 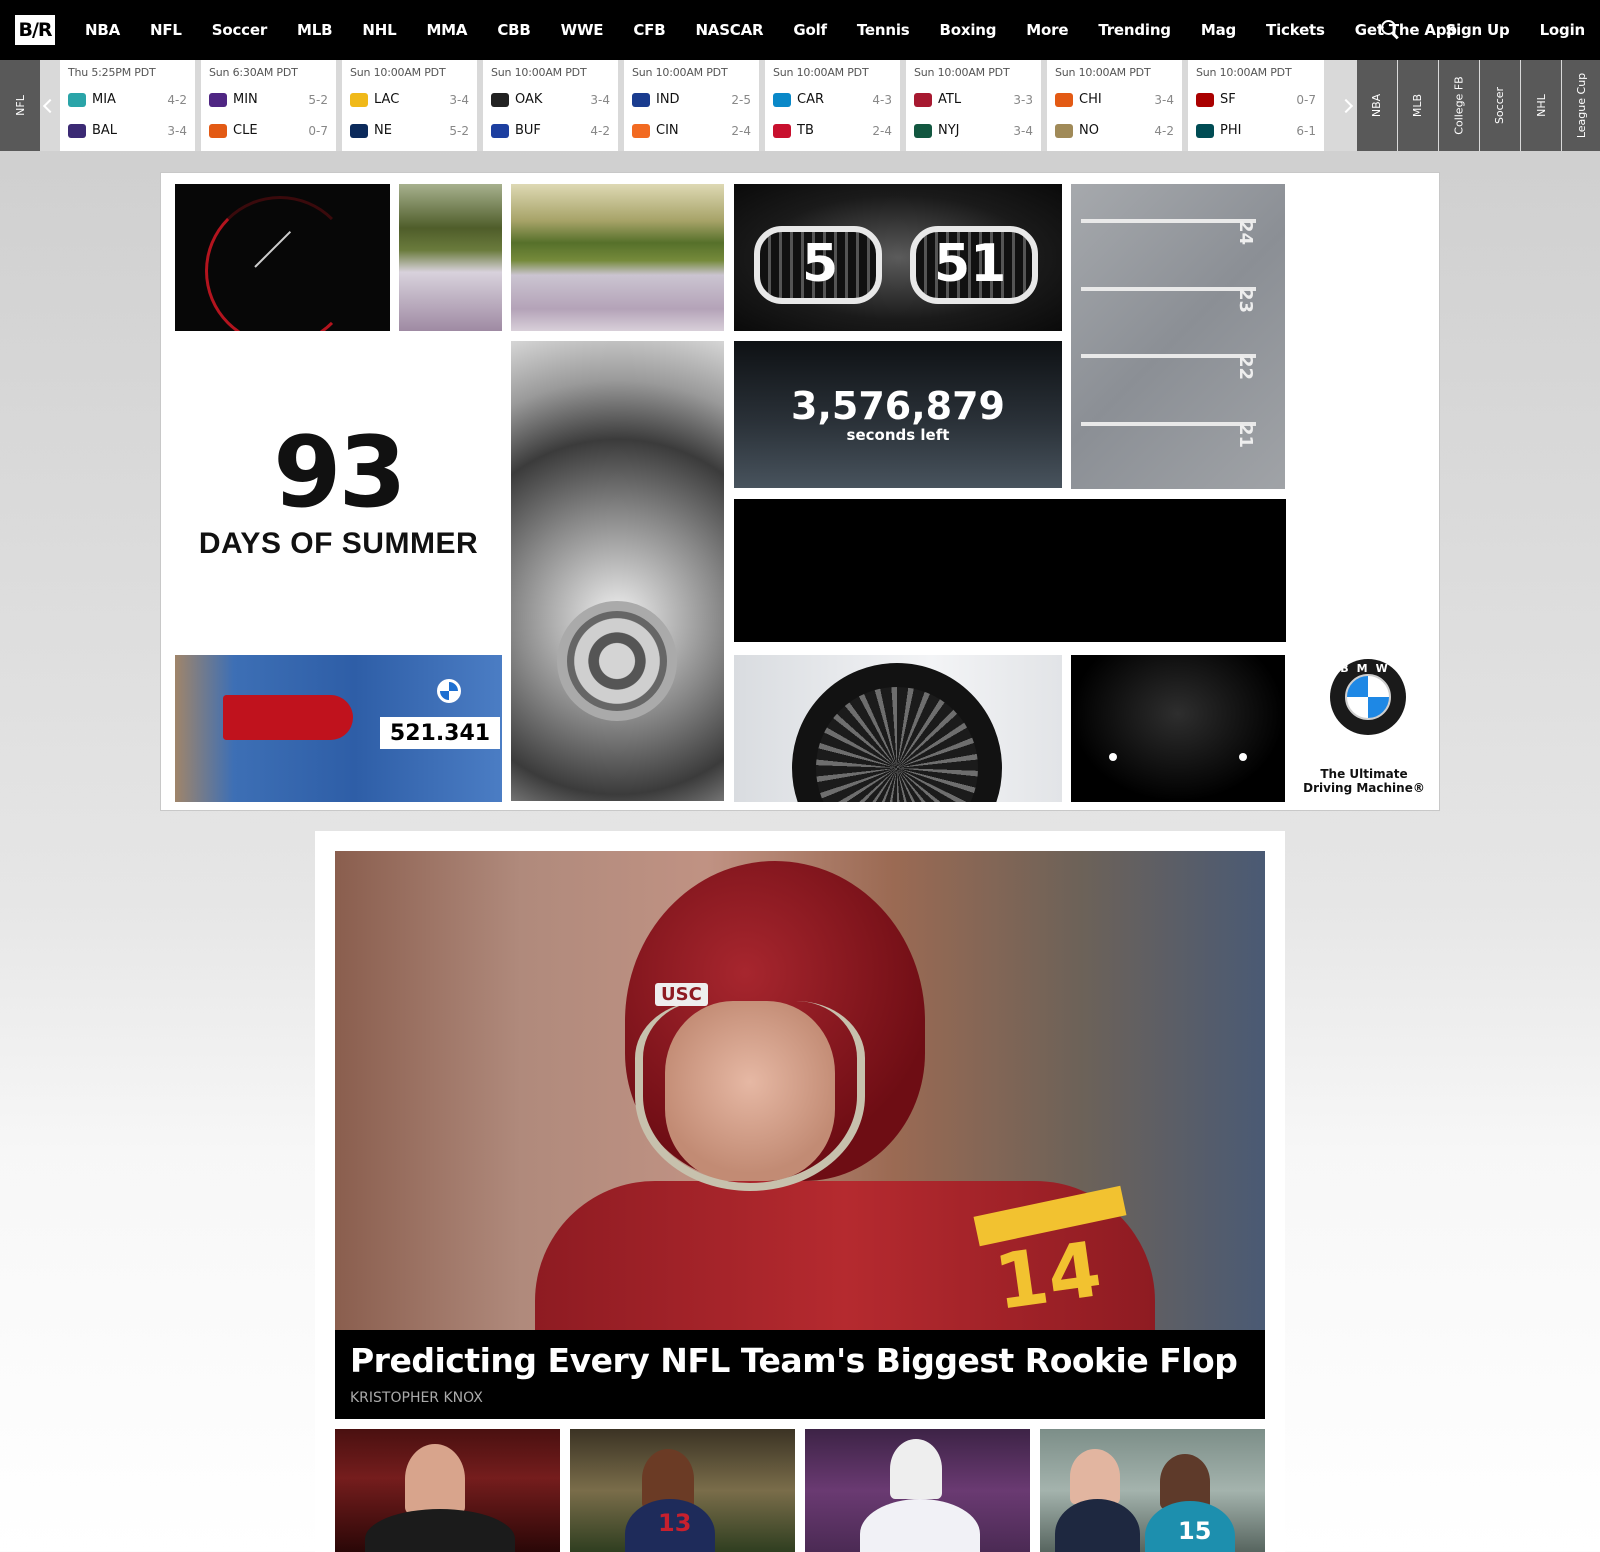 What do you see at coordinates (409, 105) in the screenshot?
I see `game-card: Sun 10:00AM PDT LAC 3-4 NE 5-2` at bounding box center [409, 105].